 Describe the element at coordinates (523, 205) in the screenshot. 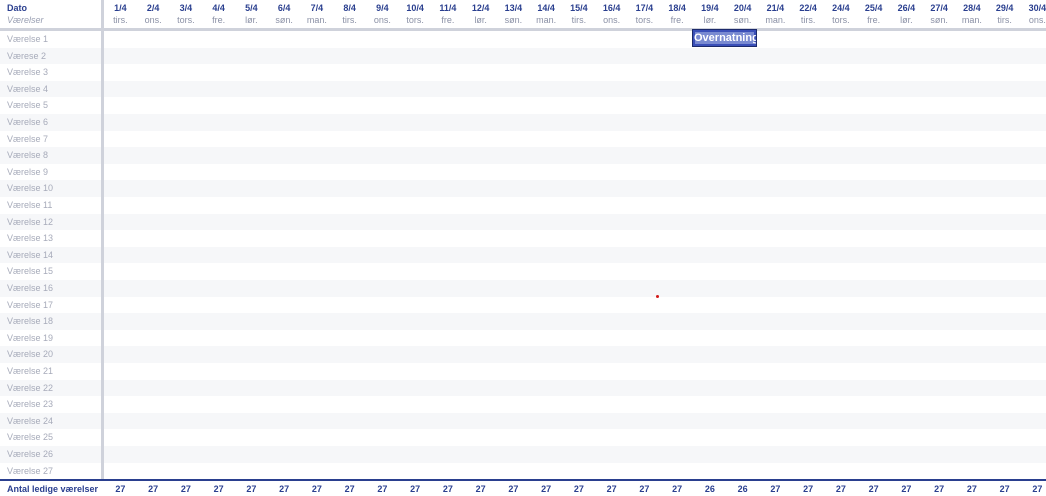

I see `room-row: Værelse 11` at that location.